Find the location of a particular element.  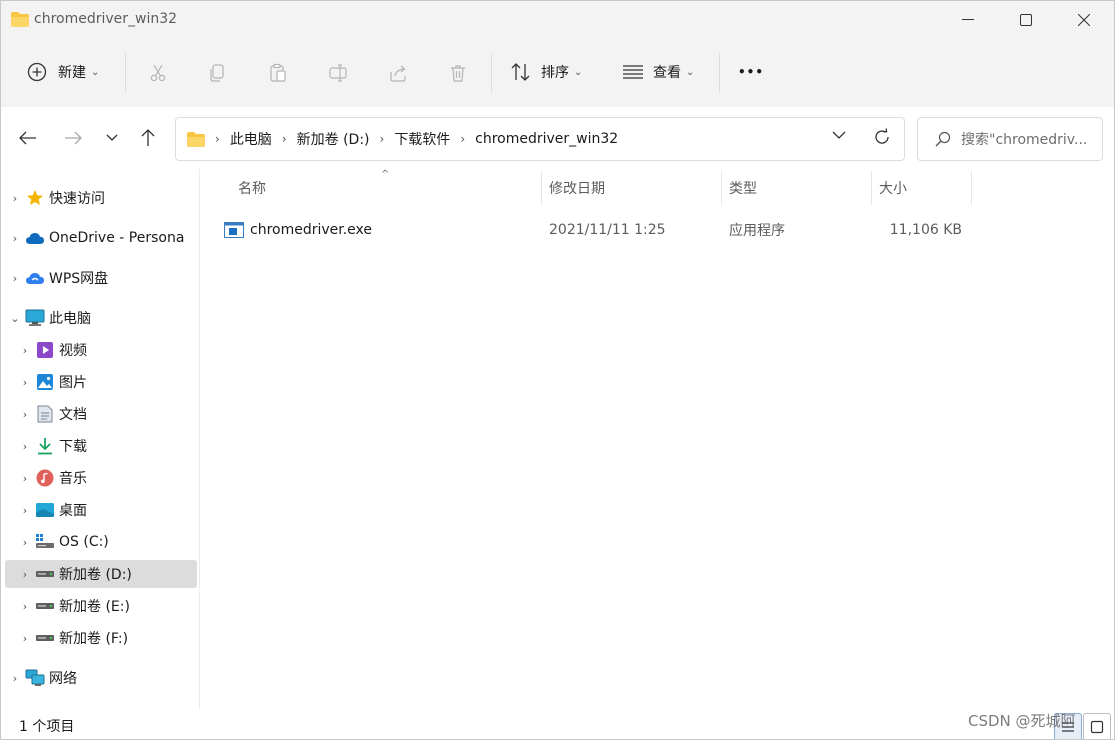

maximize-icon is located at coordinates (1026, 20).